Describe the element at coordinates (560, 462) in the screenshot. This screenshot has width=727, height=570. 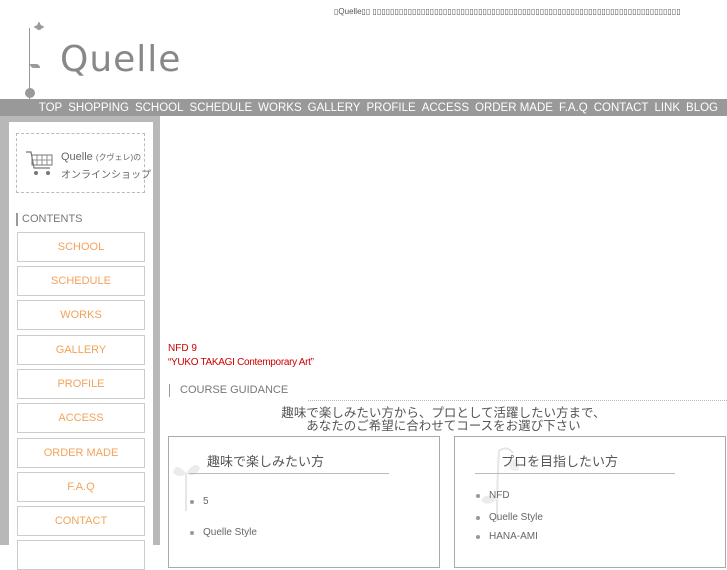
I see `pro-course-title: プロを目指したい方` at that location.